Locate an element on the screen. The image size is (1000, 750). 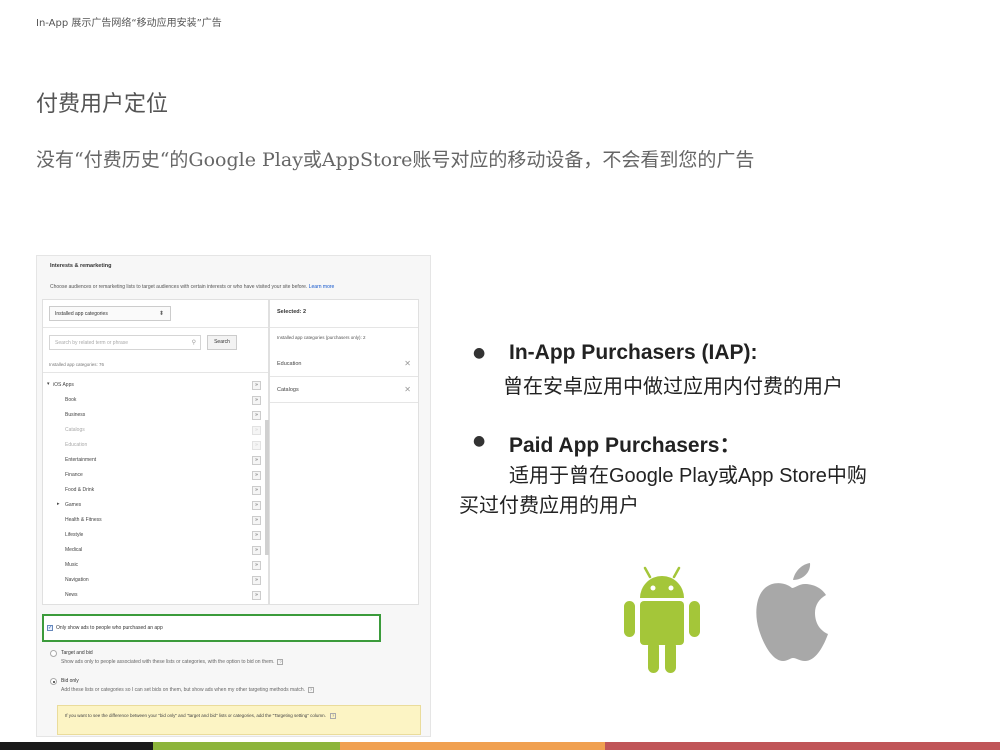
footer-color-bar is located at coordinates (500, 746).